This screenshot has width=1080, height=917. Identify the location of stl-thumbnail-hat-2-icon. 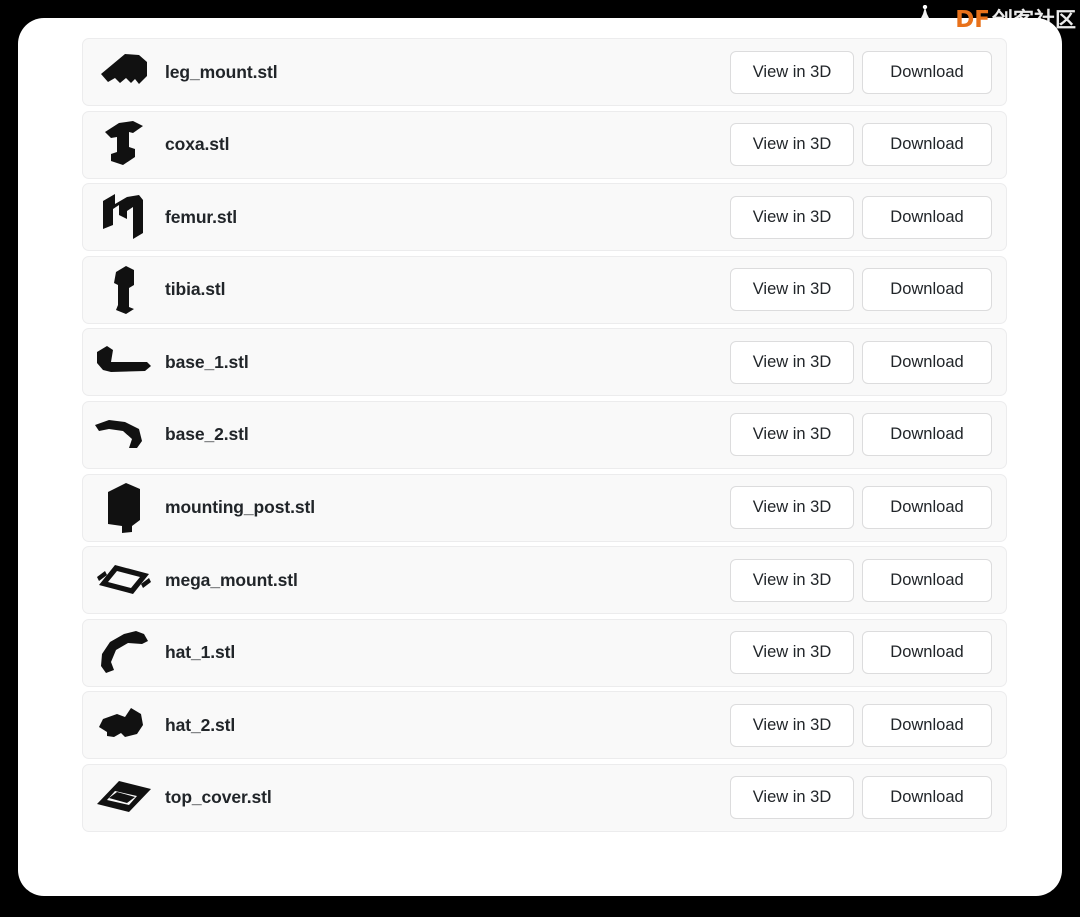
(124, 725).